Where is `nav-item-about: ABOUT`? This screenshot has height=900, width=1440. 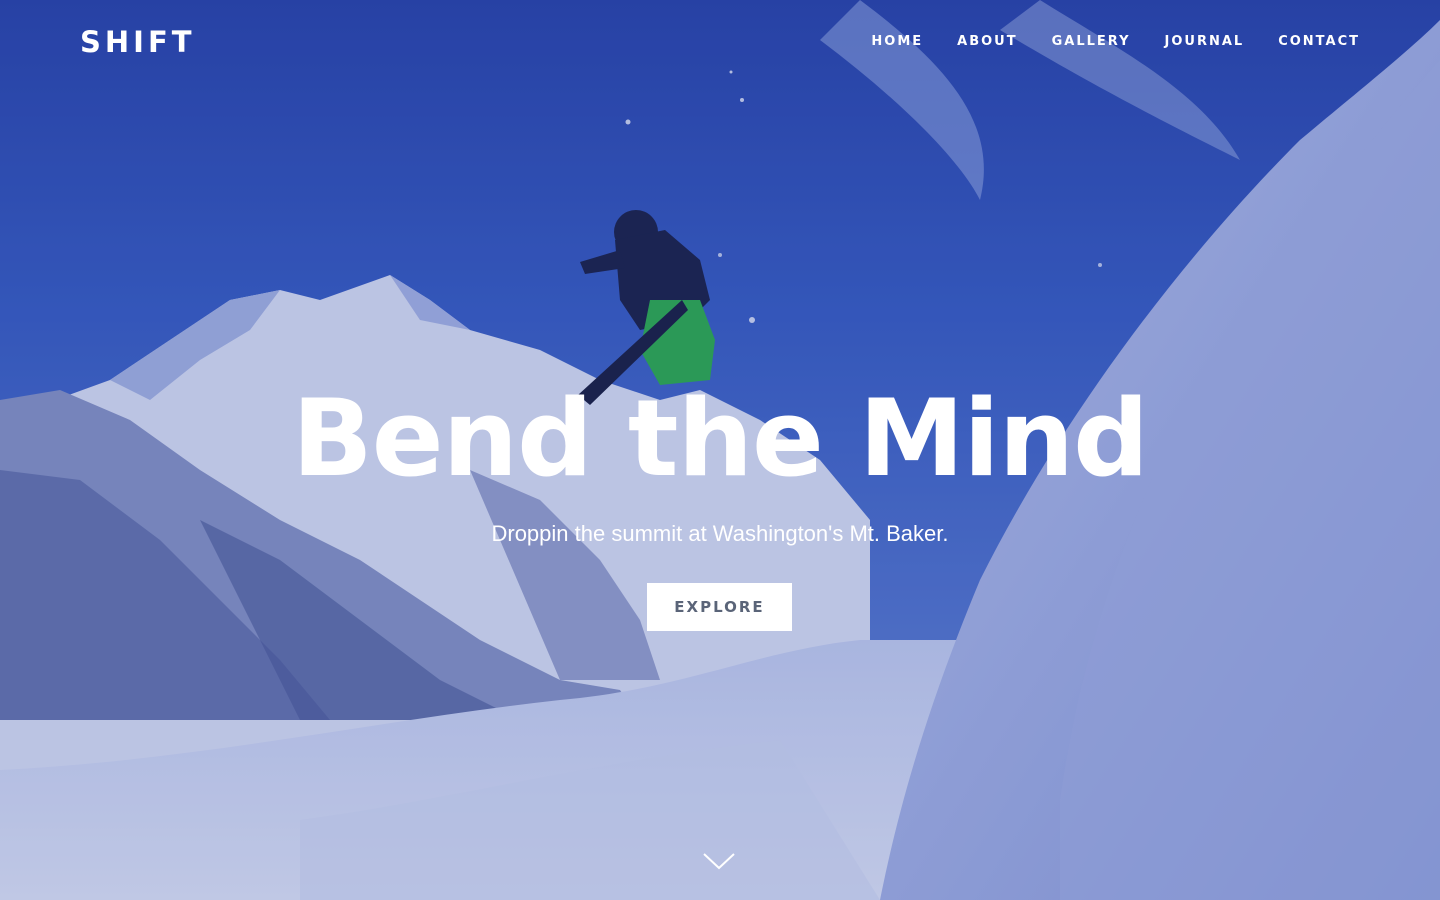
nav-item-about: ABOUT is located at coordinates (987, 41).